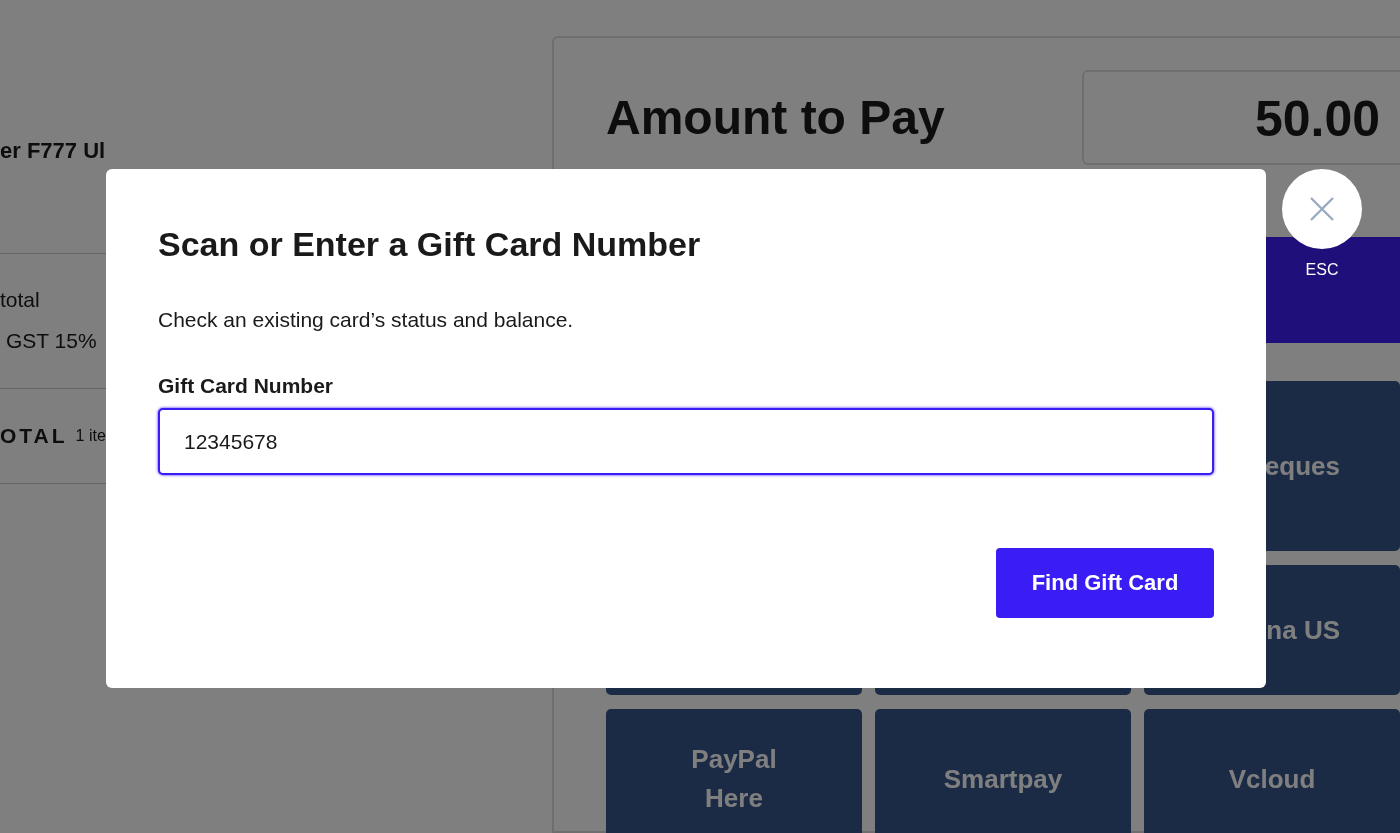 This screenshot has height=833, width=1400. What do you see at coordinates (686, 441) in the screenshot?
I see `gift-card-number-field: 12345678` at bounding box center [686, 441].